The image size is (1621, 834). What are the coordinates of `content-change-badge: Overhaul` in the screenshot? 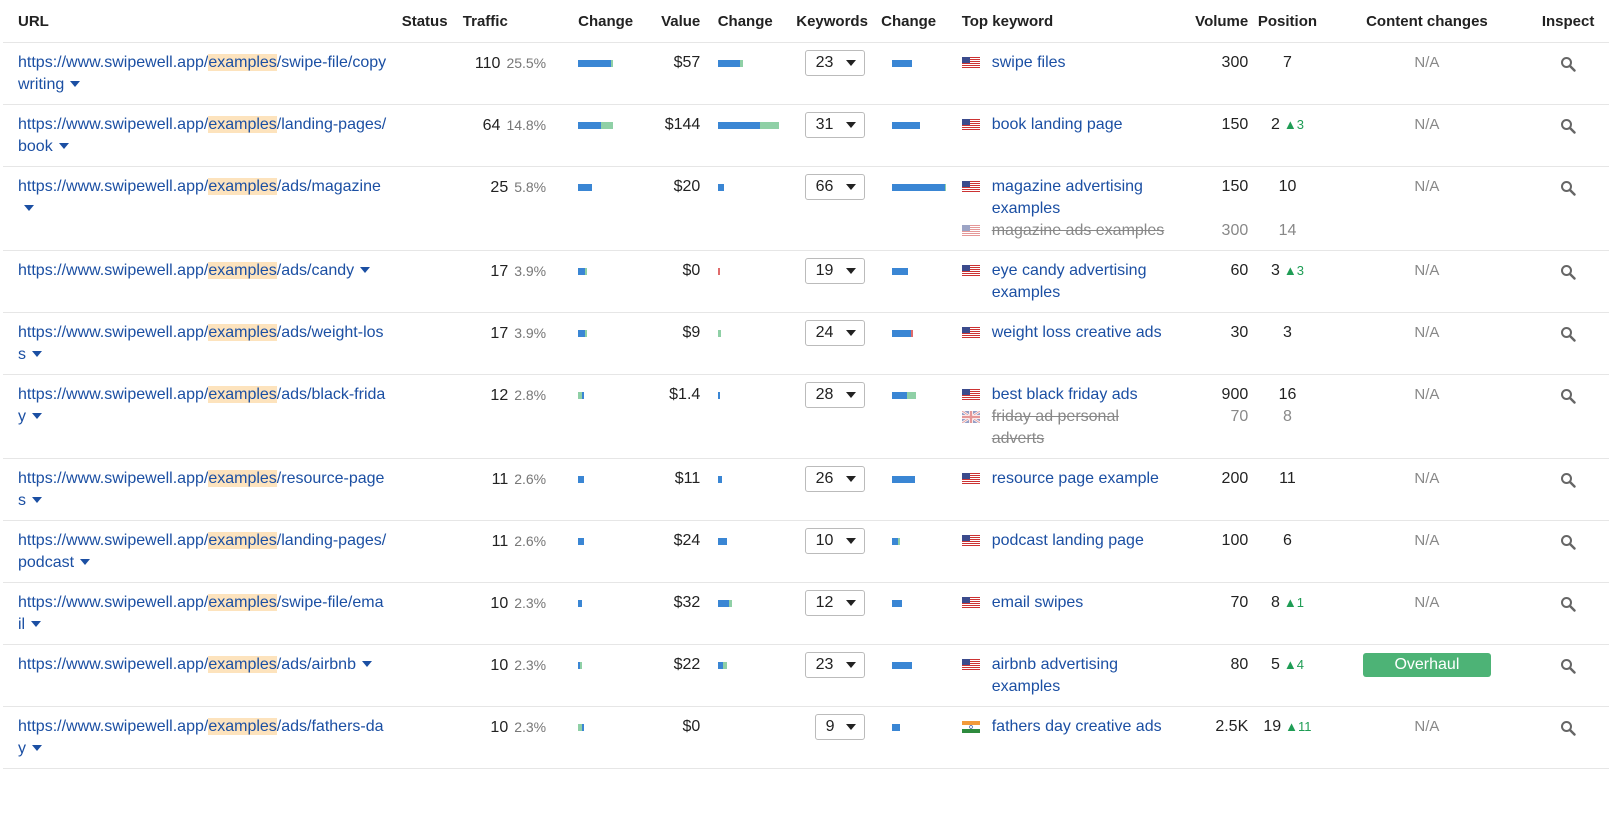 It's located at (1426, 665).